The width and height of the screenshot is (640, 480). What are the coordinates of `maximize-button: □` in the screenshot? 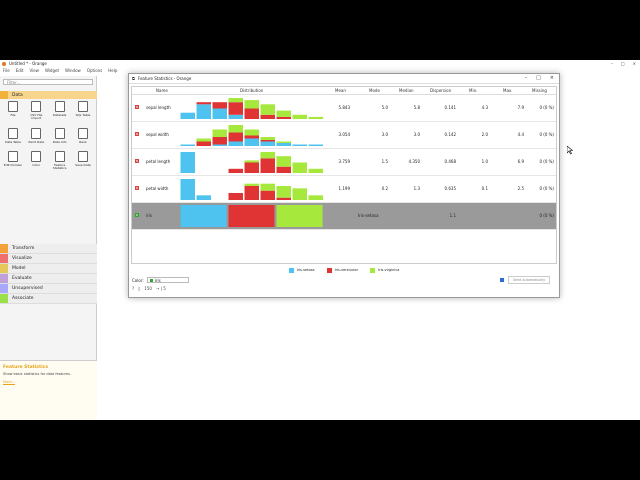 It's located at (623, 63).